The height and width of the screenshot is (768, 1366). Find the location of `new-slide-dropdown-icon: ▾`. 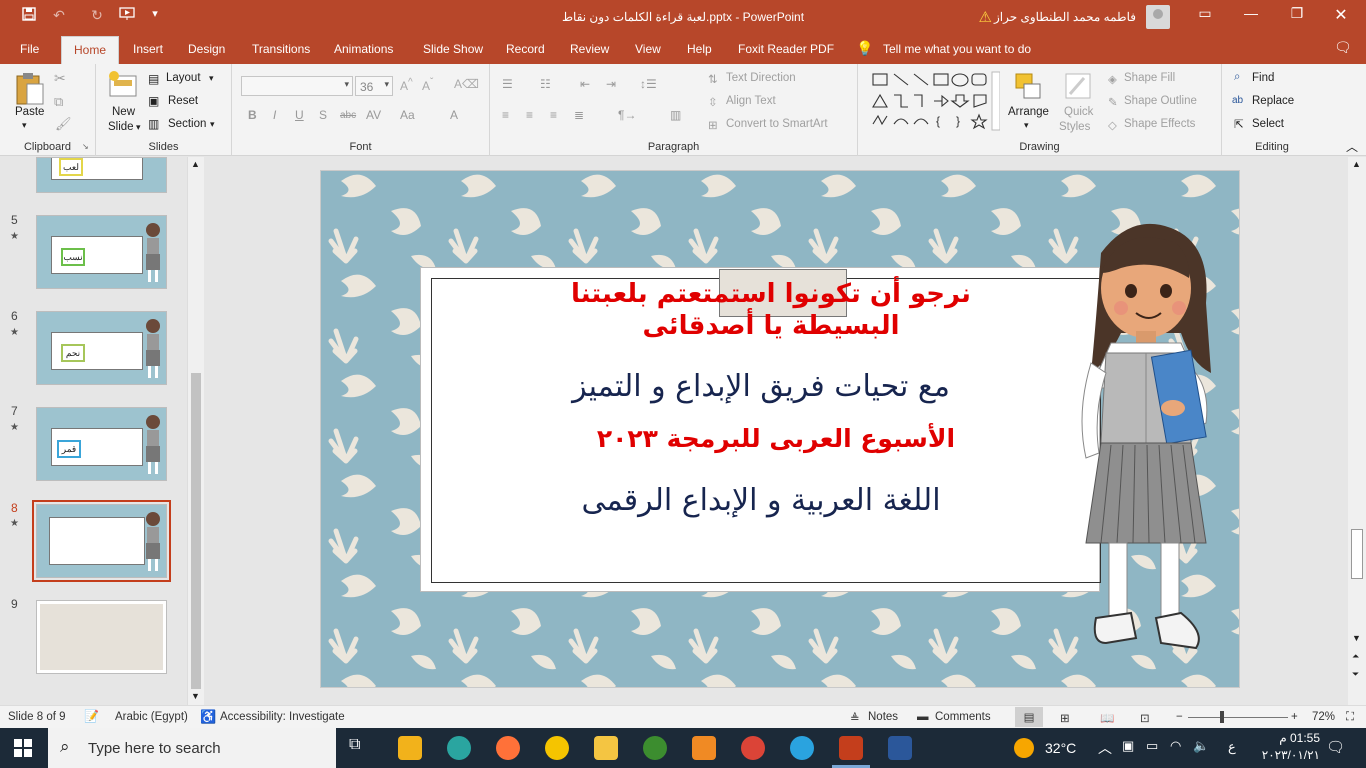

new-slide-dropdown-icon: ▾ is located at coordinates (138, 127).